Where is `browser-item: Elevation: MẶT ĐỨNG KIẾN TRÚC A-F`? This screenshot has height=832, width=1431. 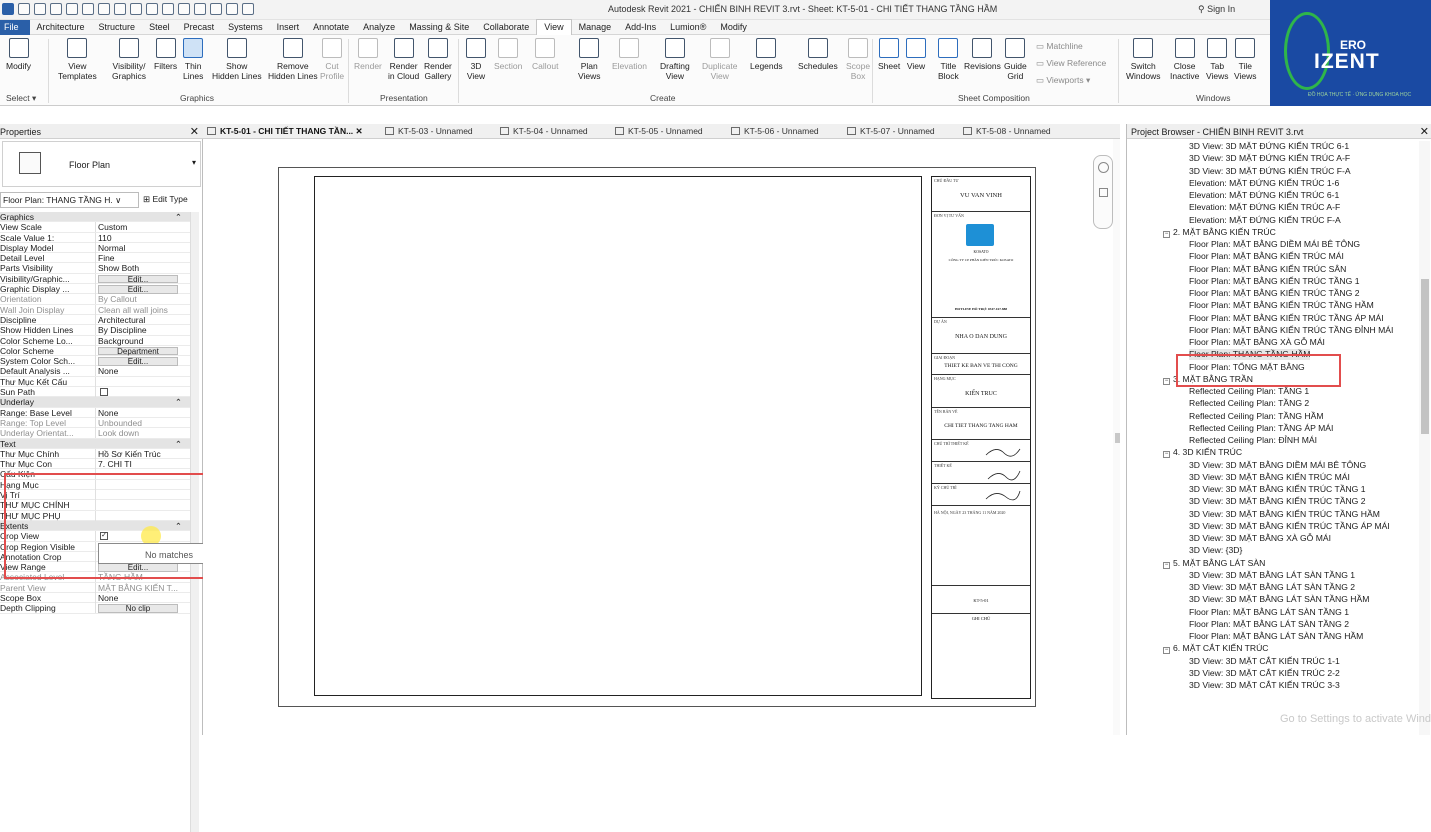 browser-item: Elevation: MẶT ĐỨNG KIẾN TRÚC A-F is located at coordinates (1264, 207).